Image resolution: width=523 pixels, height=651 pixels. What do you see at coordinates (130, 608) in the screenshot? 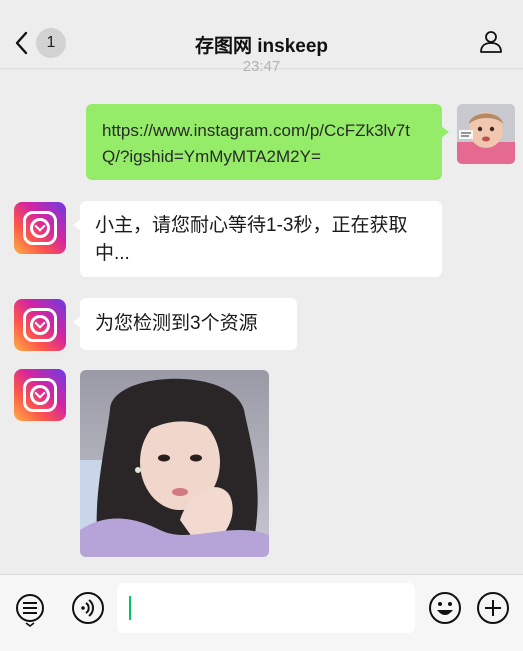
I see `text-caret` at bounding box center [130, 608].